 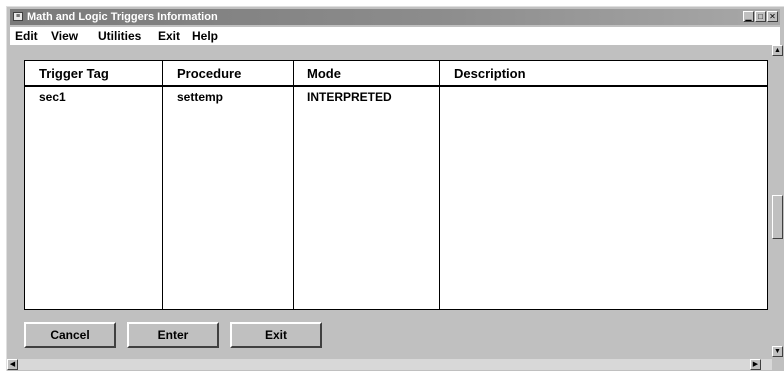 I want to click on arrow-left-icon: ◀, so click(x=12, y=364).